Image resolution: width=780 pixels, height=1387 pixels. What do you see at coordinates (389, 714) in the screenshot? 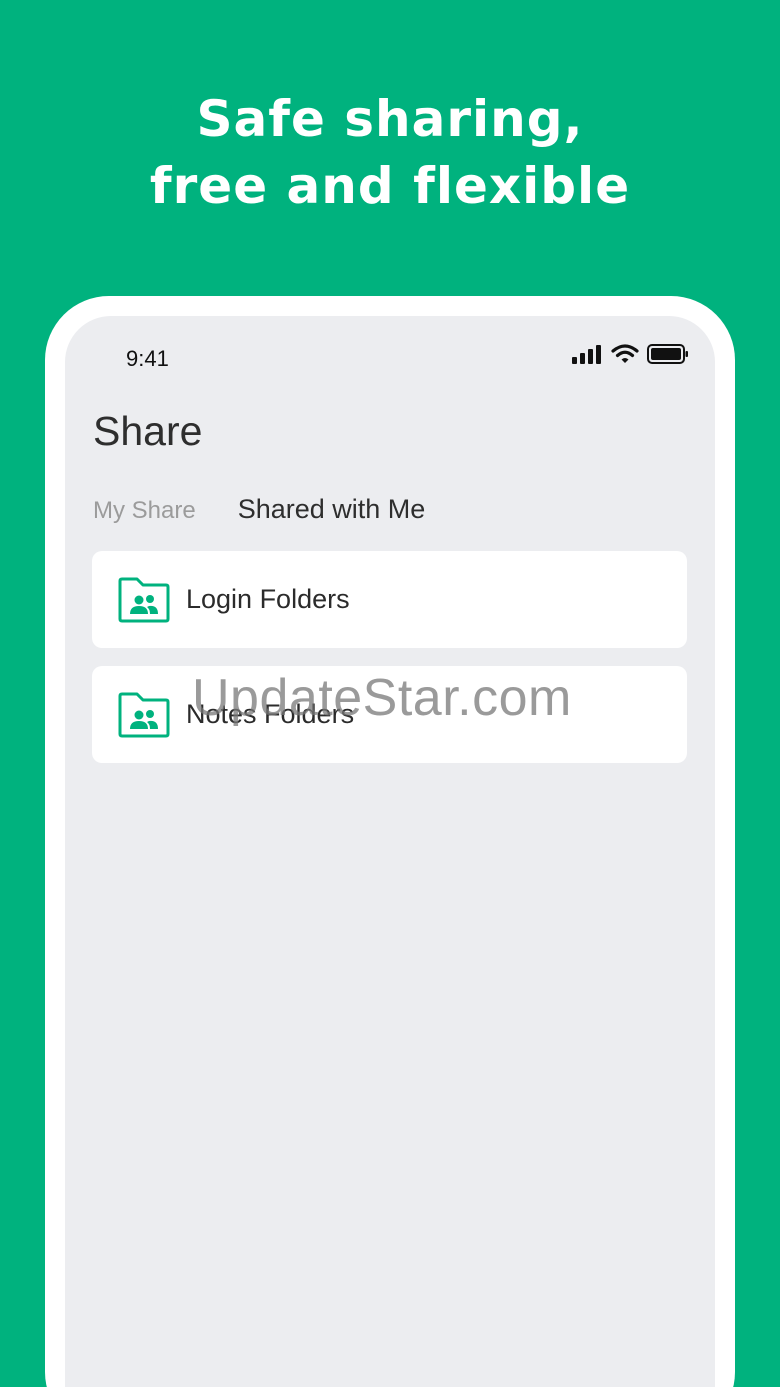
I see `folder-item-notes: Notes Folders` at bounding box center [389, 714].